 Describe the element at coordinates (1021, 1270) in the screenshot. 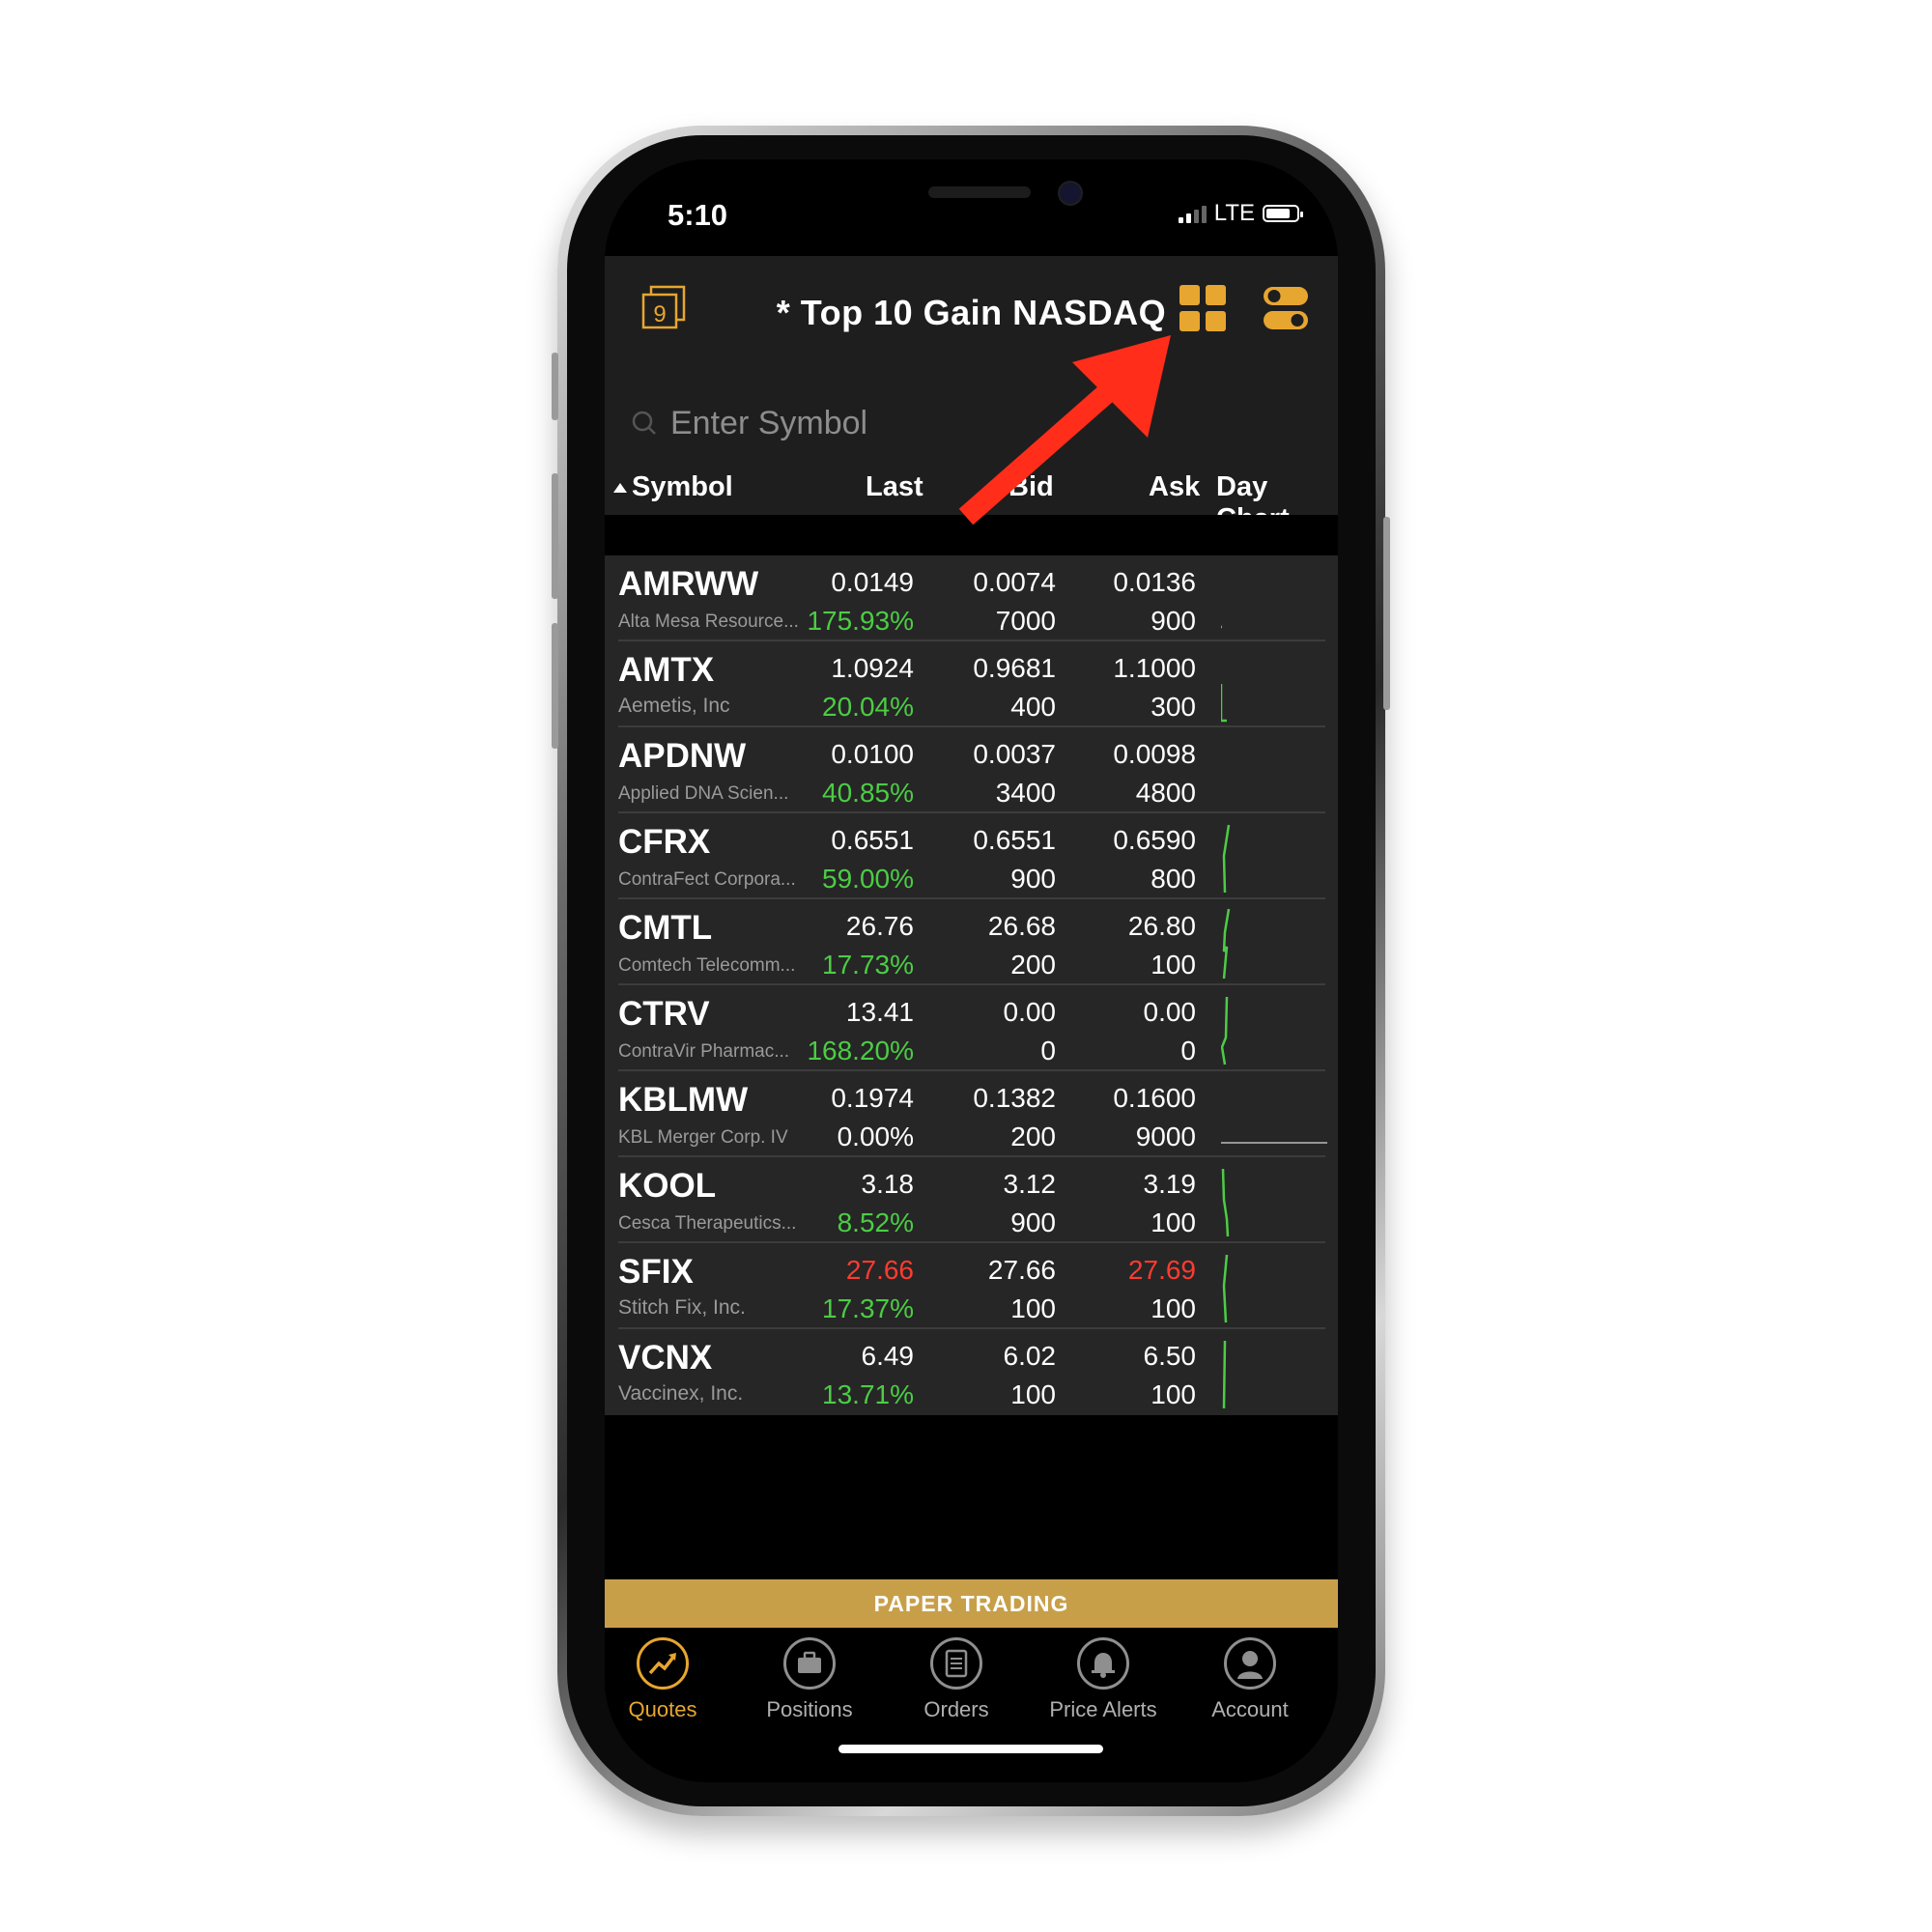

I see `row-bid: 27.66` at that location.